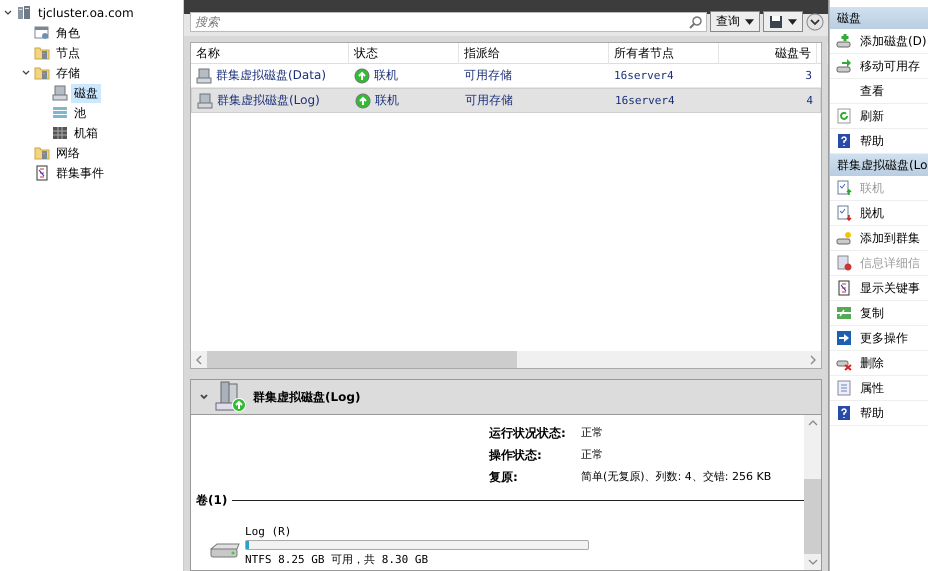  Describe the element at coordinates (844, 116) in the screenshot. I see `refresh-icon` at that location.